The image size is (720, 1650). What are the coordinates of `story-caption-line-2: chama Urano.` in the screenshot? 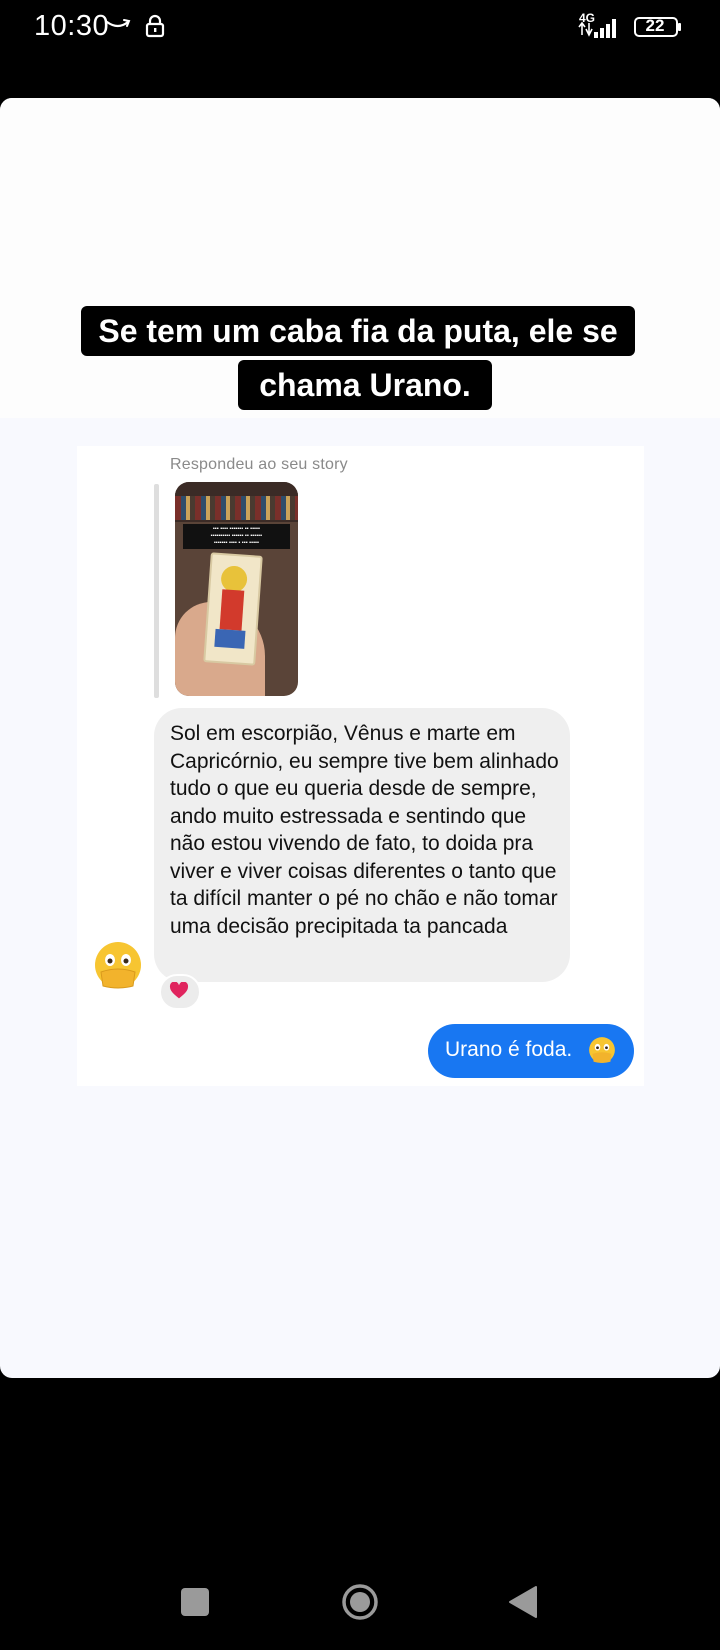 It's located at (365, 385).